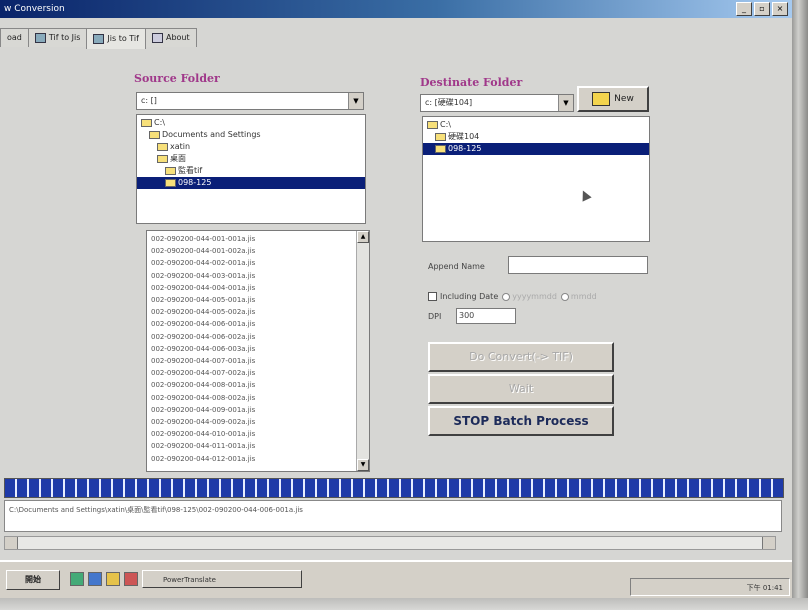  I want to click on date-format-1-label: yyyymmdd, so click(534, 296).